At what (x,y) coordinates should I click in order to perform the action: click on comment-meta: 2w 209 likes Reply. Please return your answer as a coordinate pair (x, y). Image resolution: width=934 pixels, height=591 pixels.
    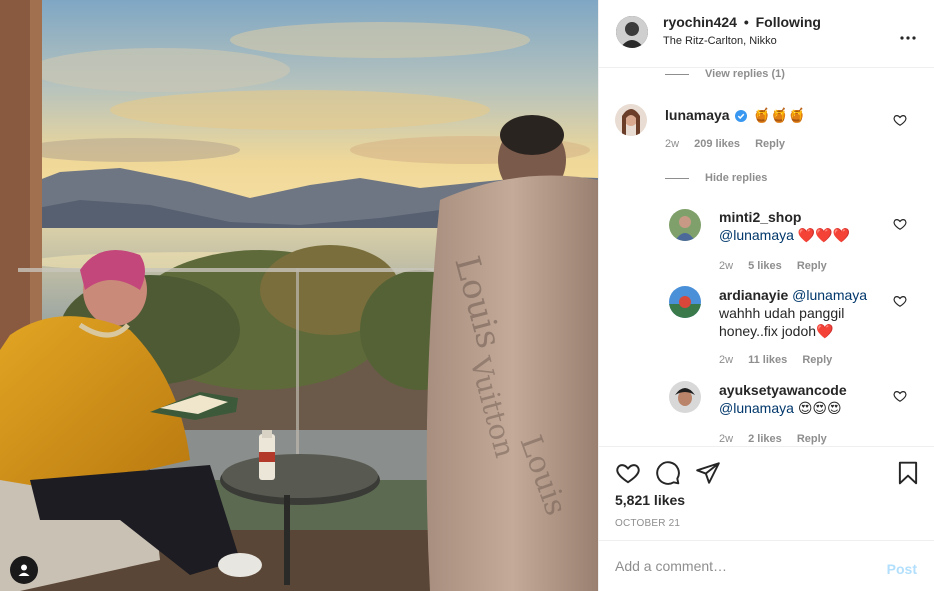
    Looking at the image, I should click on (731, 144).